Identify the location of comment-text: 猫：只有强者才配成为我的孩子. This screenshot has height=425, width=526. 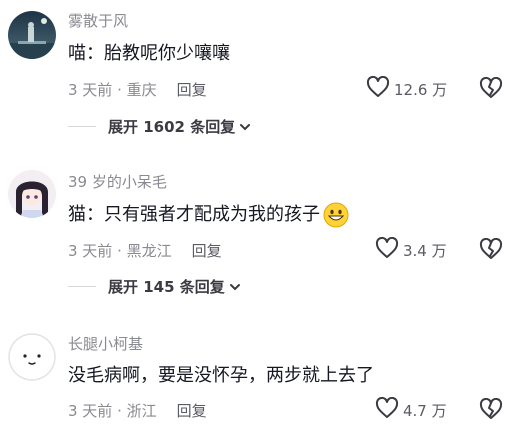
(208, 215).